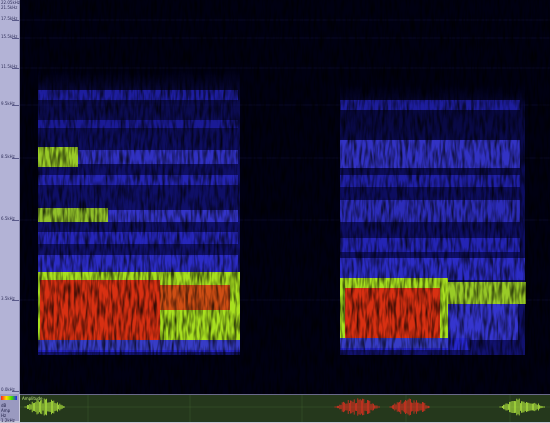 The width and height of the screenshot is (550, 423). I want to click on color-legend-corner: dB Amp Hz 1.2kHz, so click(9, 408).